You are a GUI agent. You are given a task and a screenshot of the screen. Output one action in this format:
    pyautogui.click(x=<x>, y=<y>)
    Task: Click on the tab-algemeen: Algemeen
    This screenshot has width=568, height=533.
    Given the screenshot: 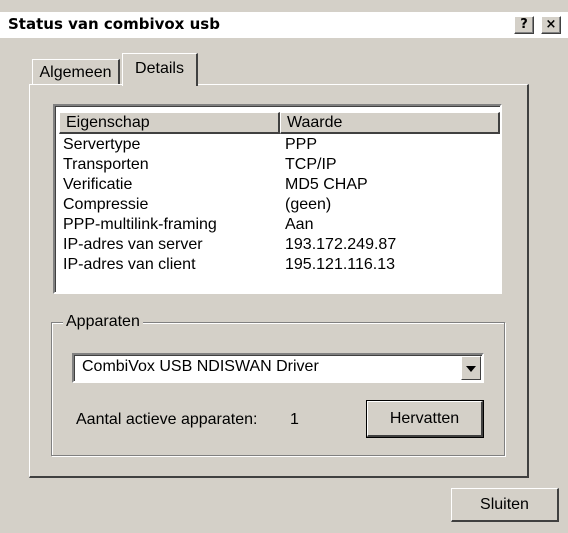 What is the action you would take?
    pyautogui.click(x=76, y=72)
    